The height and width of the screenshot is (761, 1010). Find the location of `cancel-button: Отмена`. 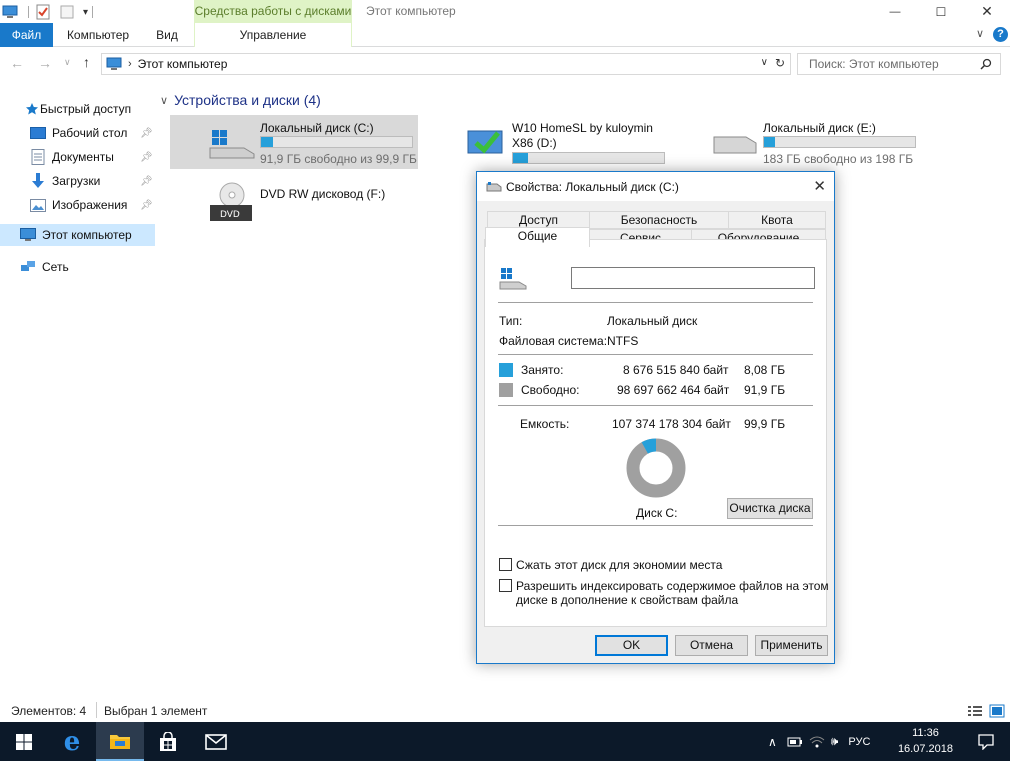

cancel-button: Отмена is located at coordinates (711, 645).